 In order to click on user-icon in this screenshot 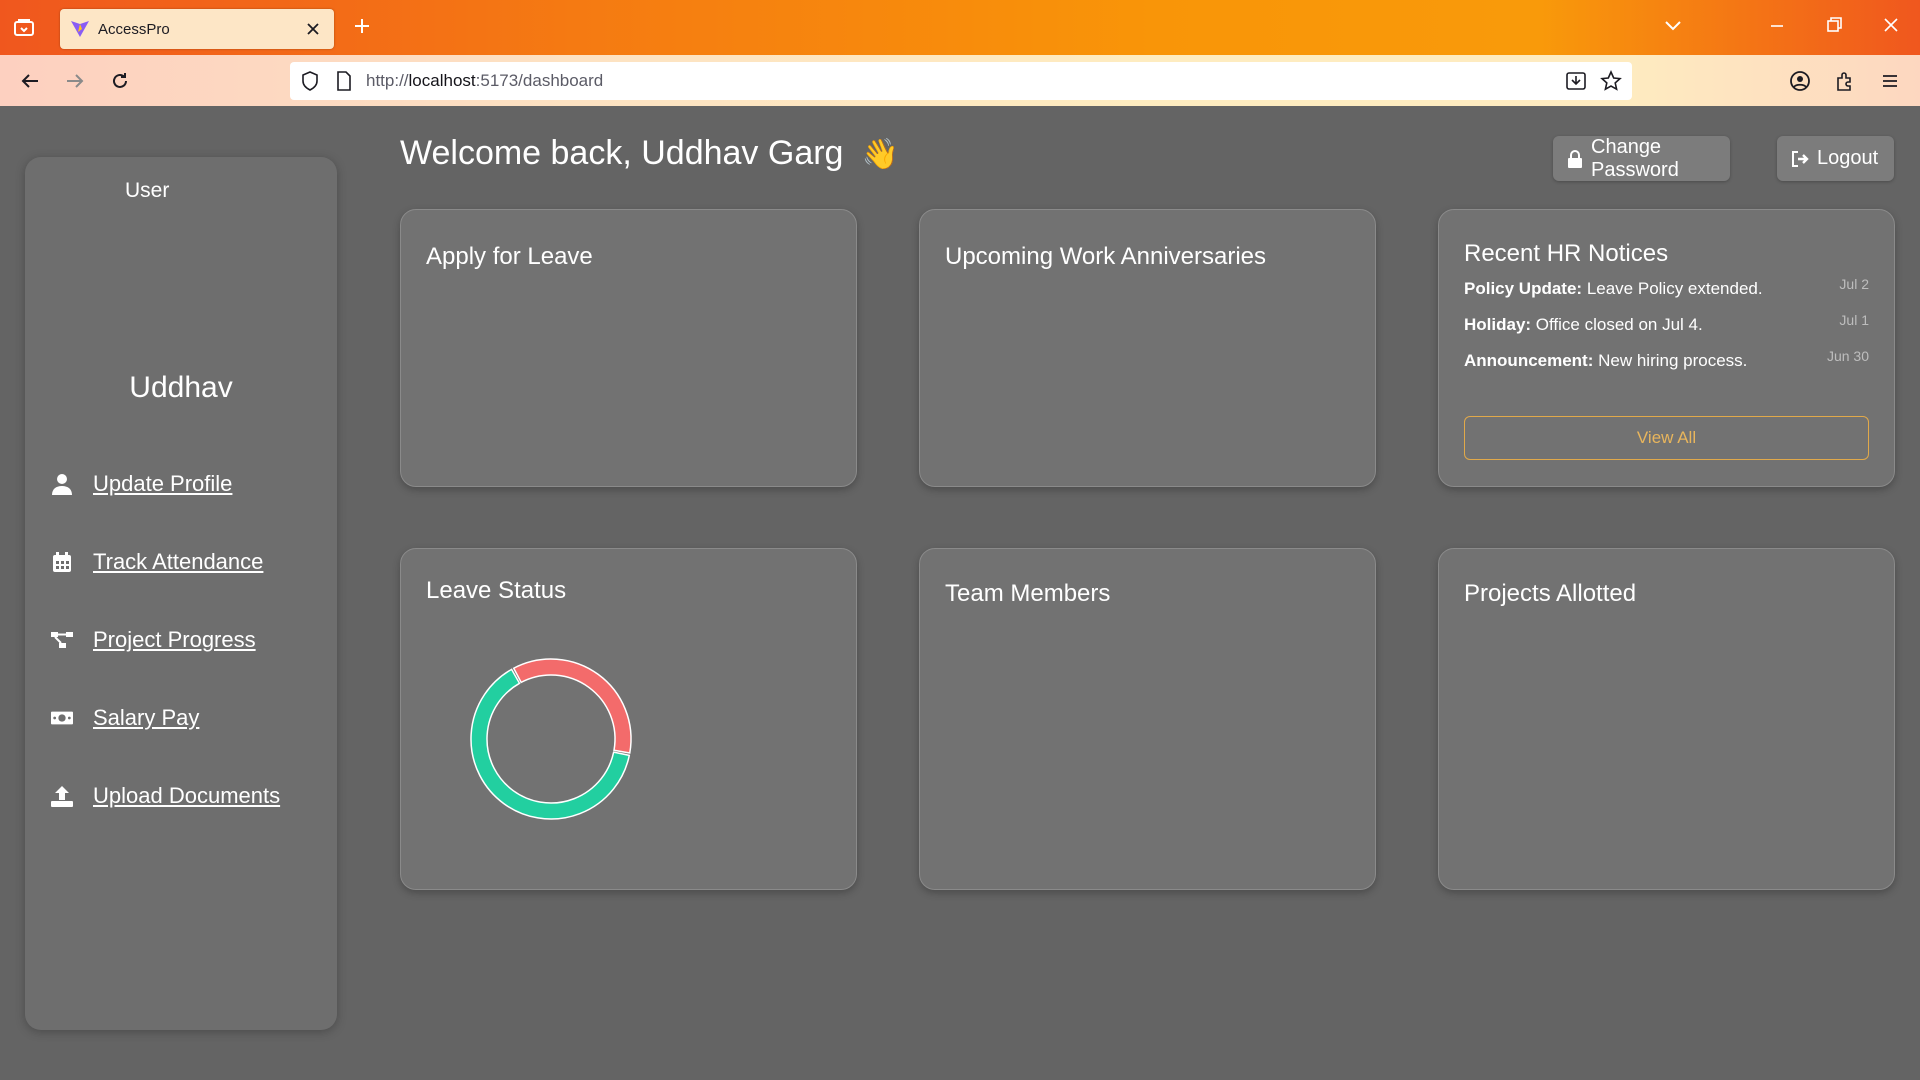, I will do `click(62, 484)`.